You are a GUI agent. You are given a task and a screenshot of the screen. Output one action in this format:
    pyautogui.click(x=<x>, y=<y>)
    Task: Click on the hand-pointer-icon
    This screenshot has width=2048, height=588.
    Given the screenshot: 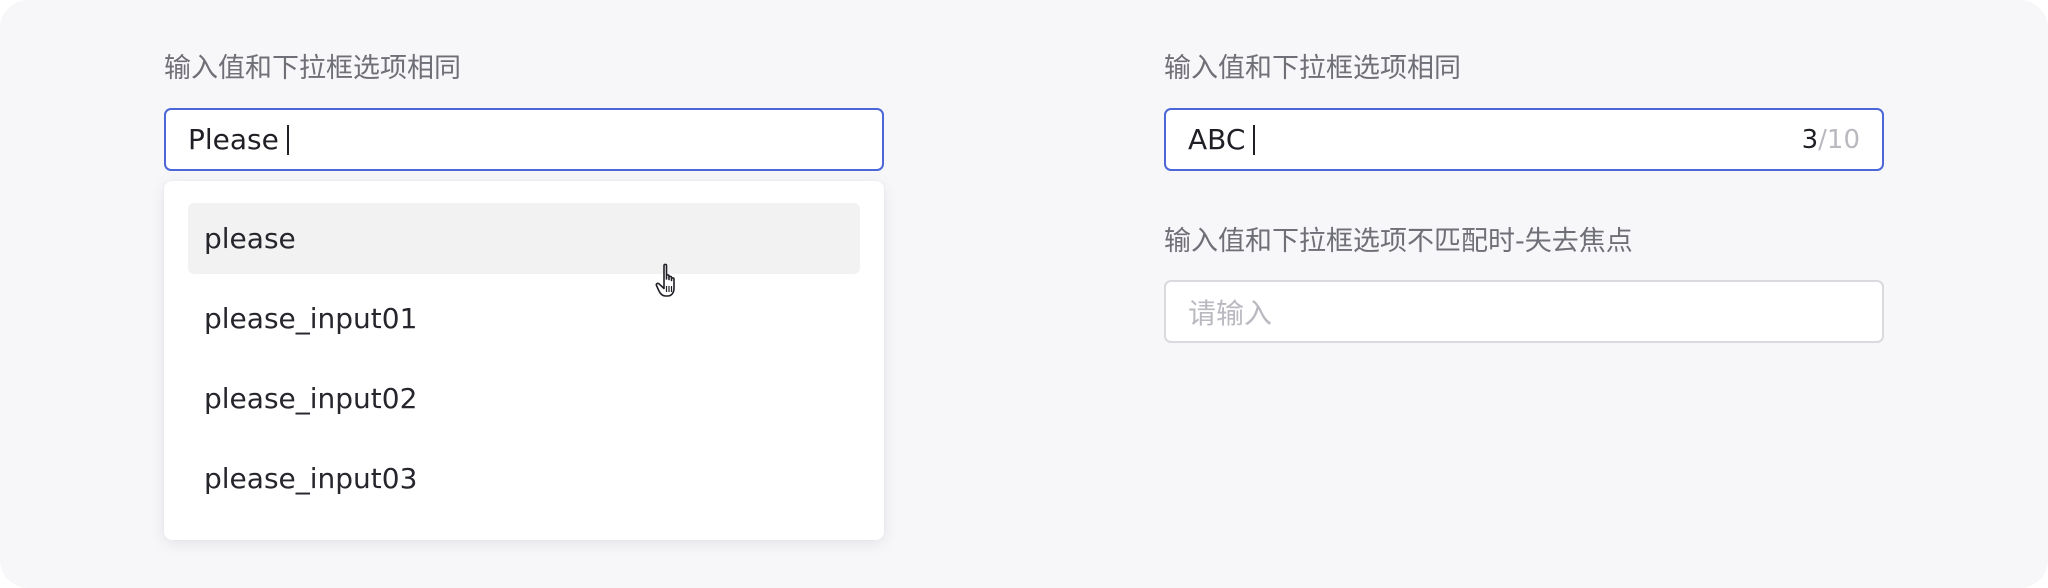 What is the action you would take?
    pyautogui.click(x=665, y=280)
    